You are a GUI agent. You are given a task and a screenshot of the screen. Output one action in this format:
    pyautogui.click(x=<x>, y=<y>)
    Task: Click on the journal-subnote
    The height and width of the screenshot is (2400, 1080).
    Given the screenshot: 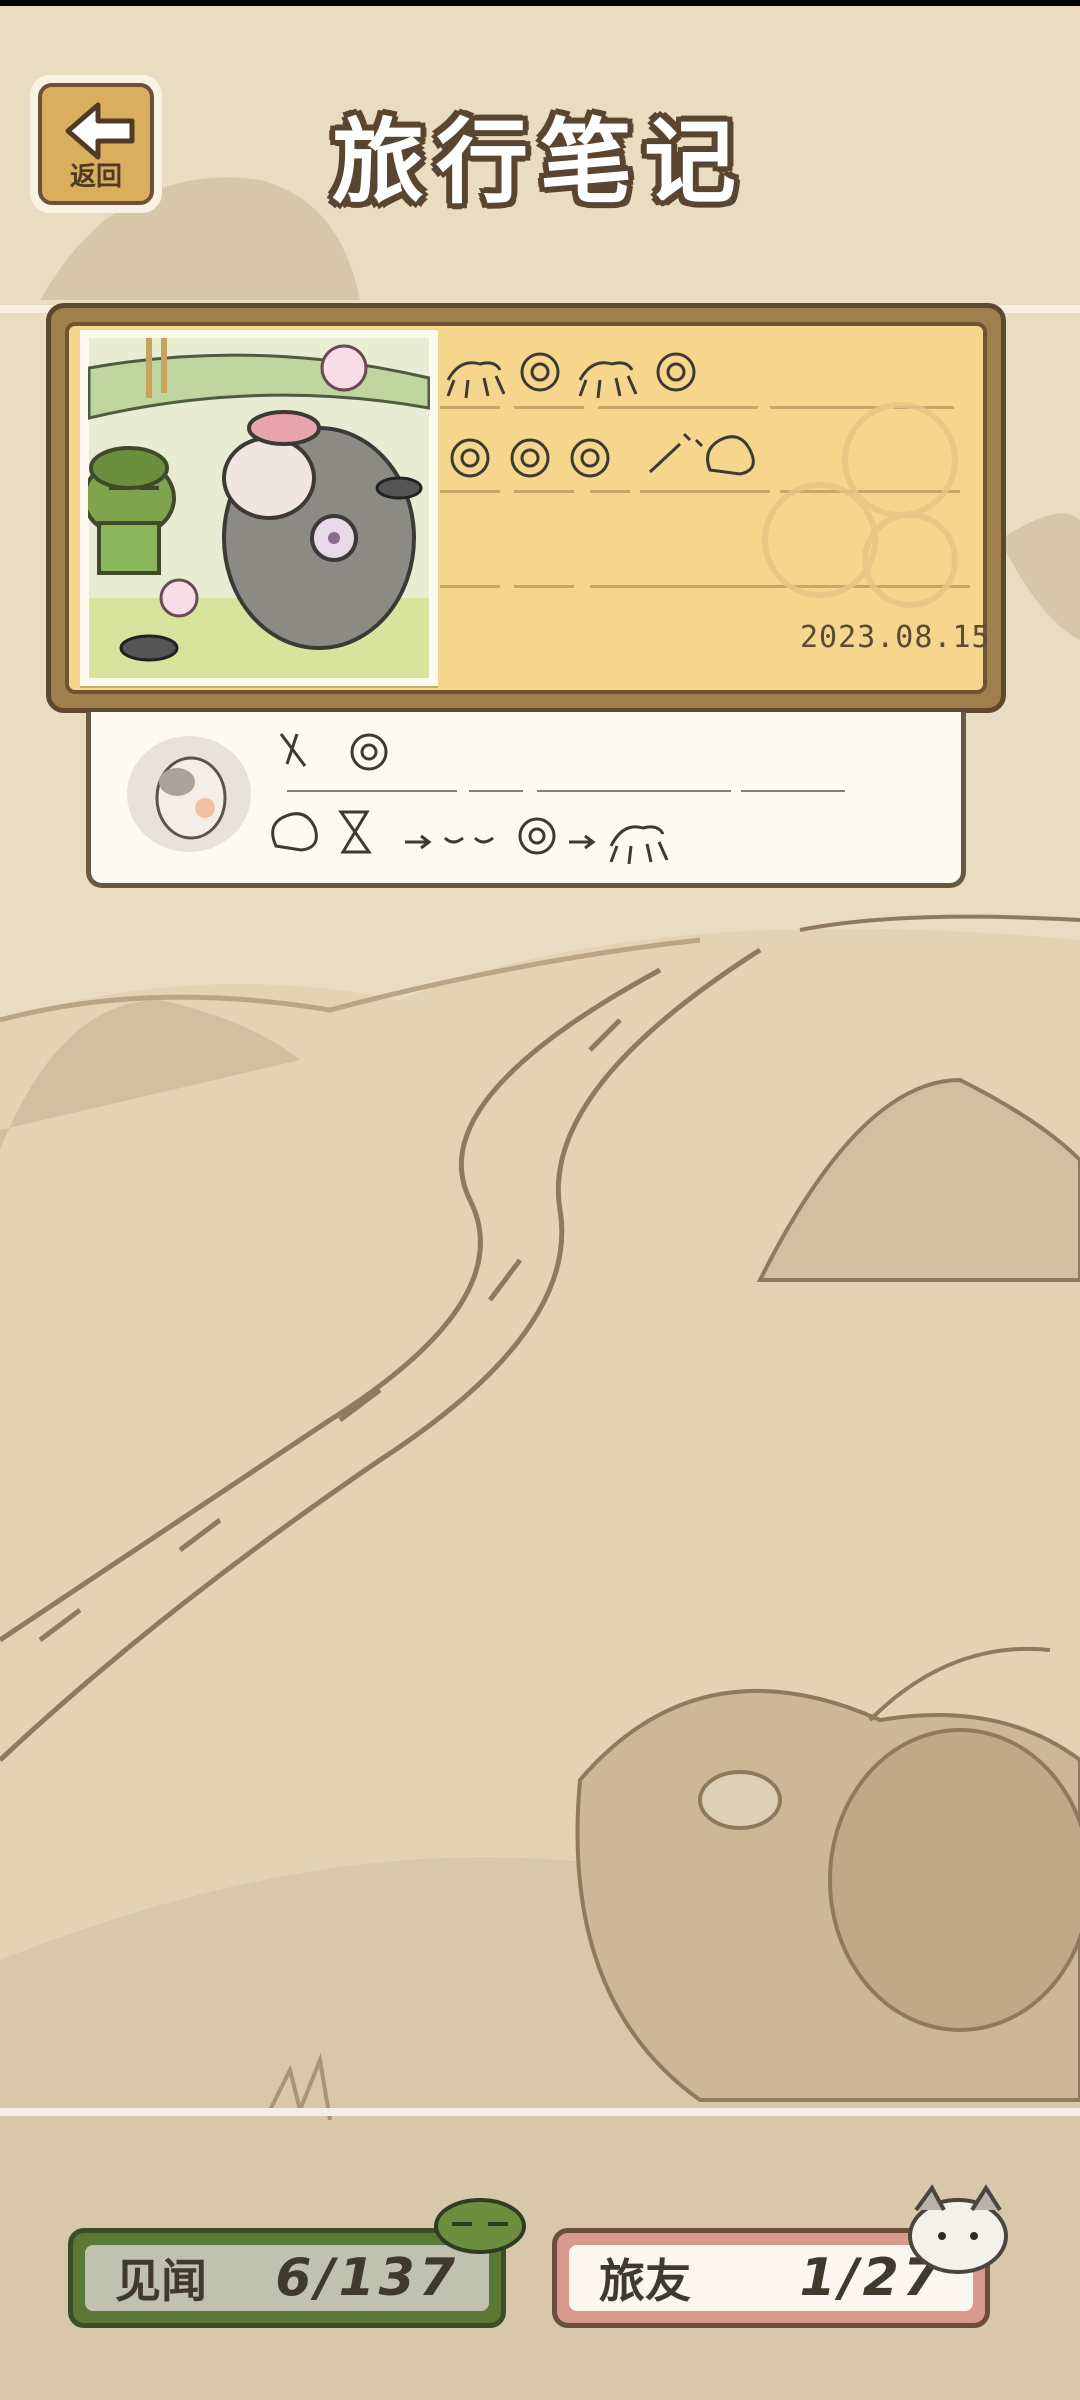 What is the action you would take?
    pyautogui.click(x=526, y=800)
    